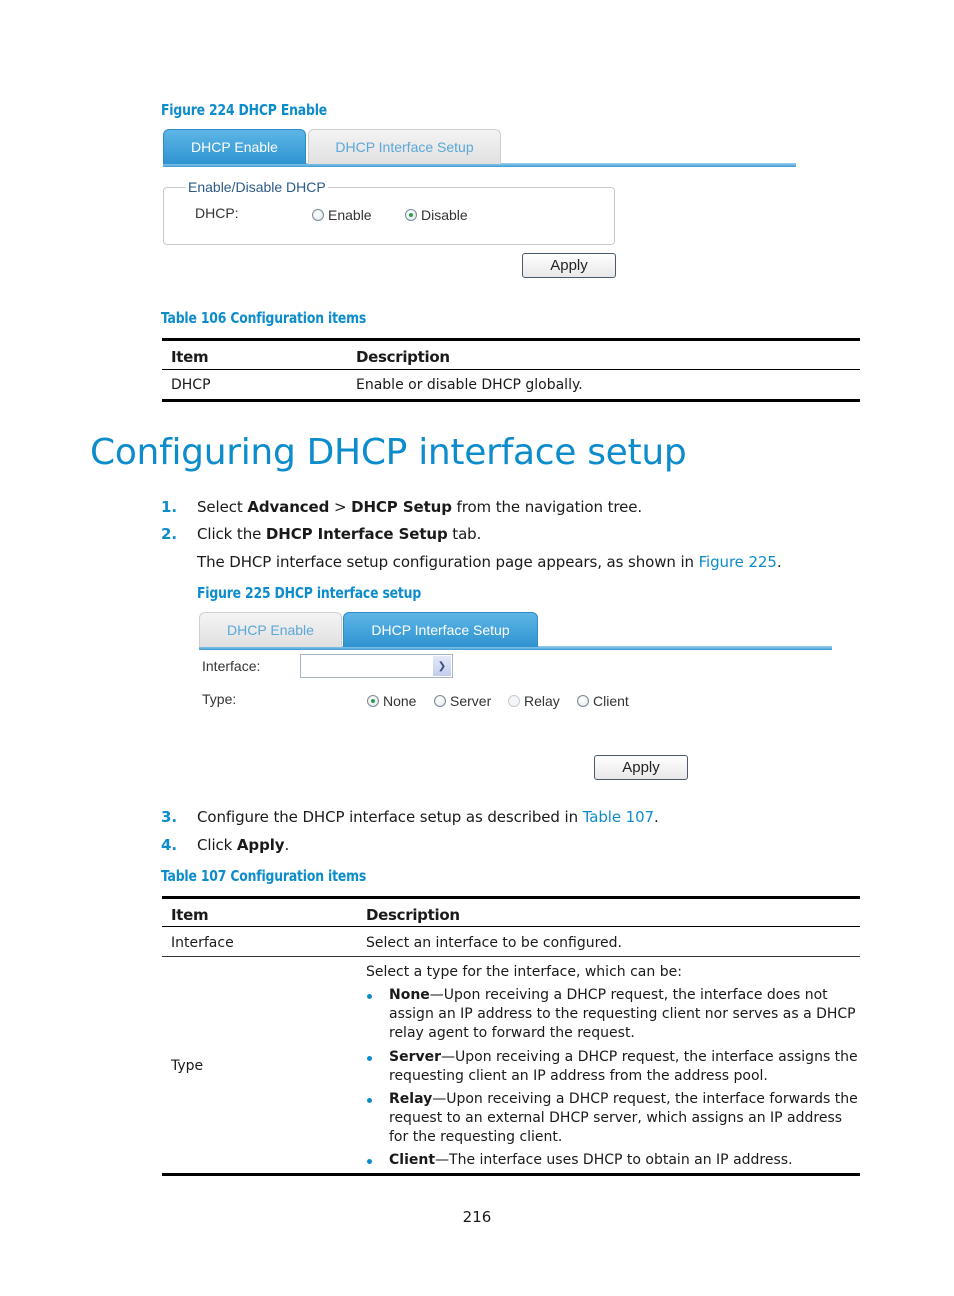 The image size is (954, 1296). Describe the element at coordinates (477, 1217) in the screenshot. I see `page-number: 216` at that location.